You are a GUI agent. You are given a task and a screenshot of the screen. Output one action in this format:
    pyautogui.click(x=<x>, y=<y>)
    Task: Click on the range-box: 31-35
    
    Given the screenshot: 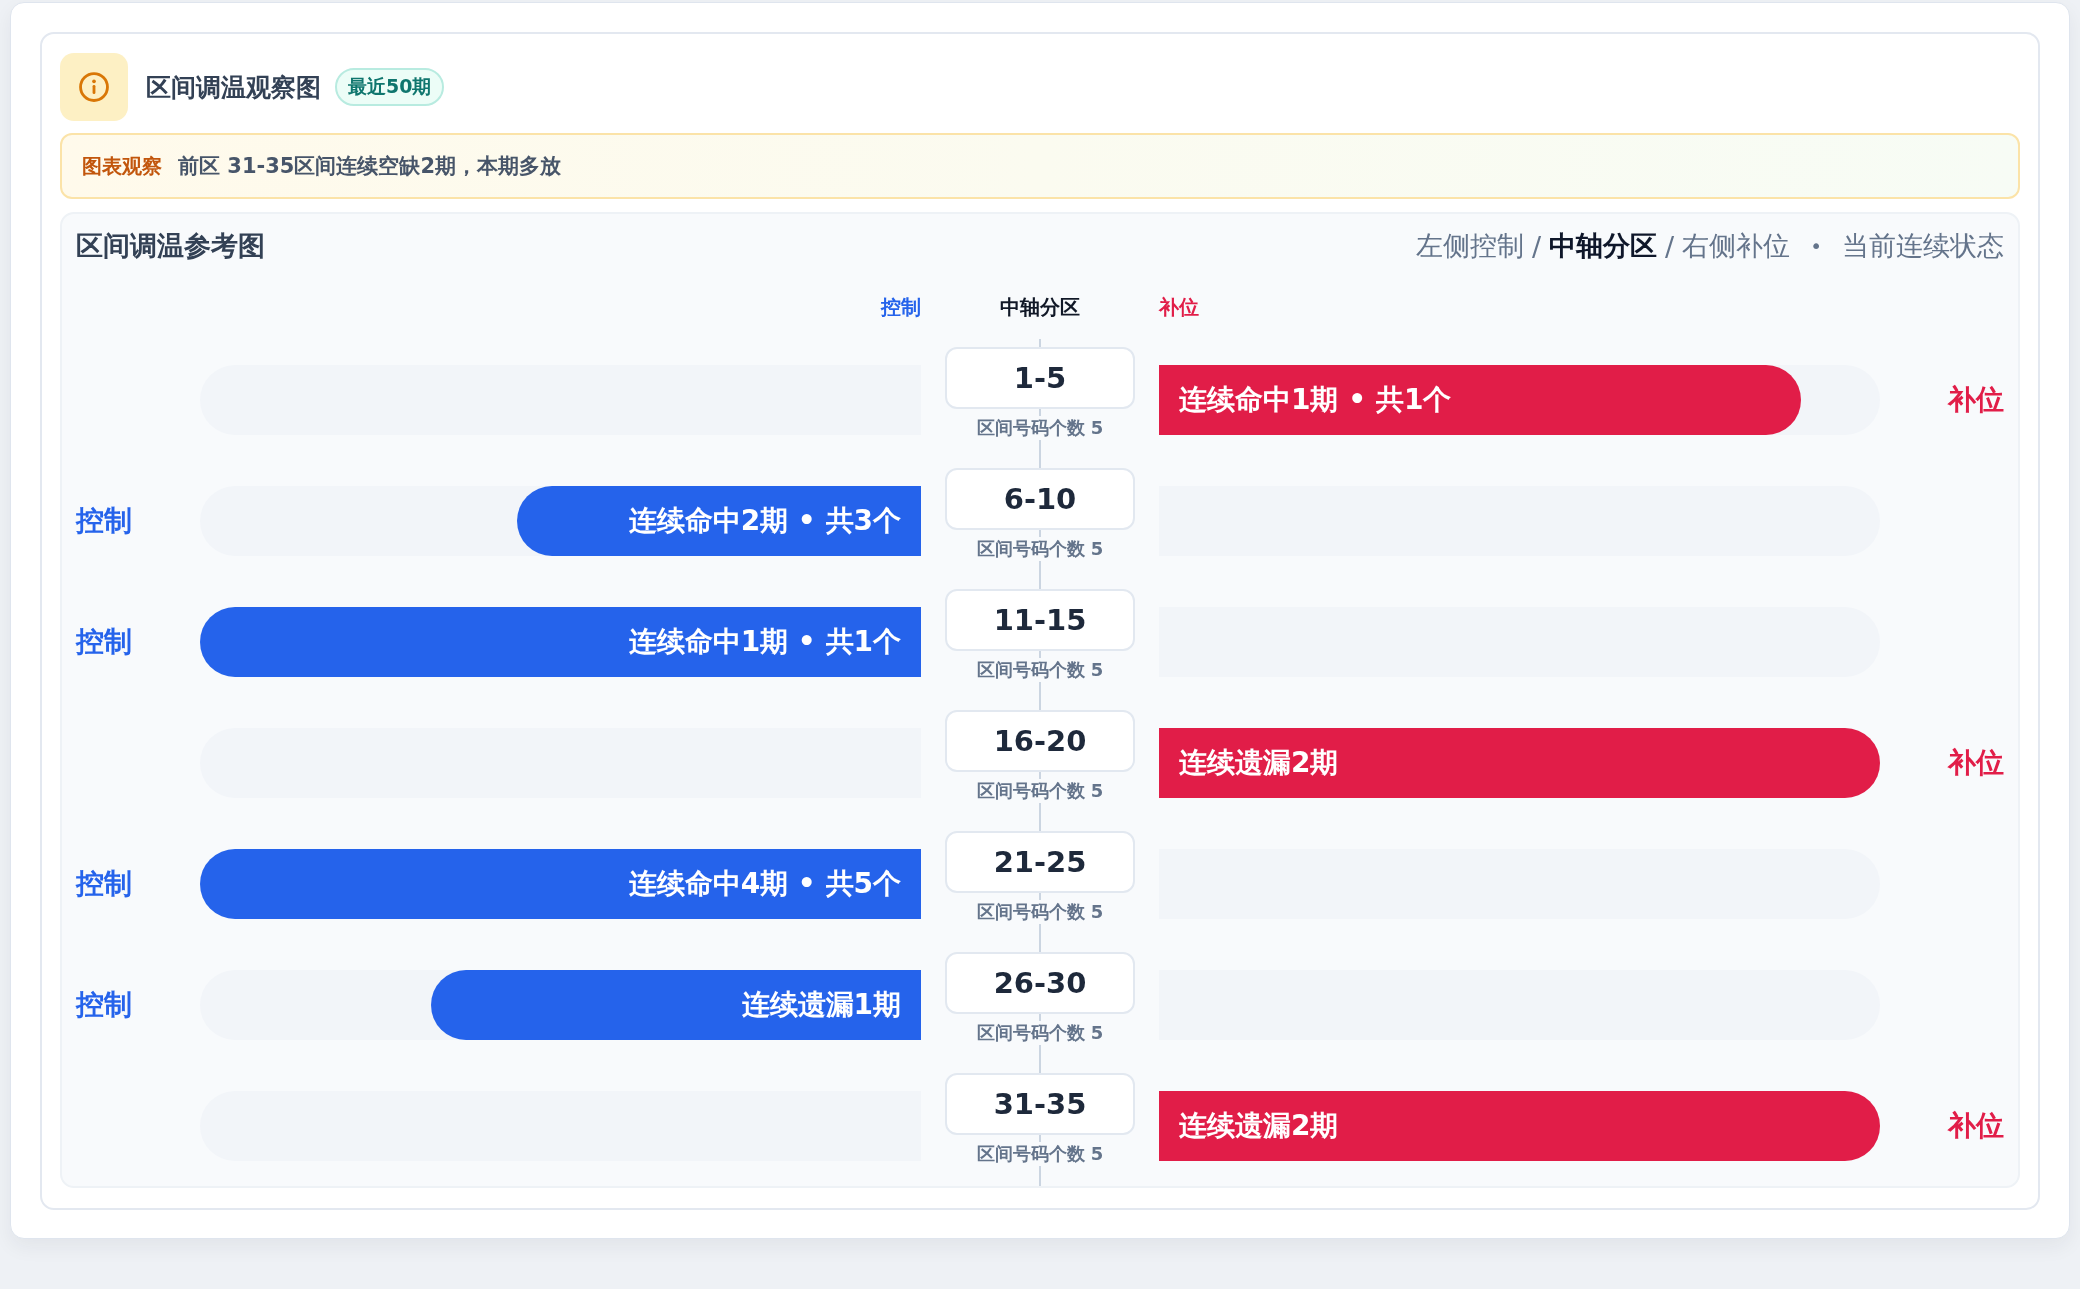 What is the action you would take?
    pyautogui.click(x=1040, y=1104)
    